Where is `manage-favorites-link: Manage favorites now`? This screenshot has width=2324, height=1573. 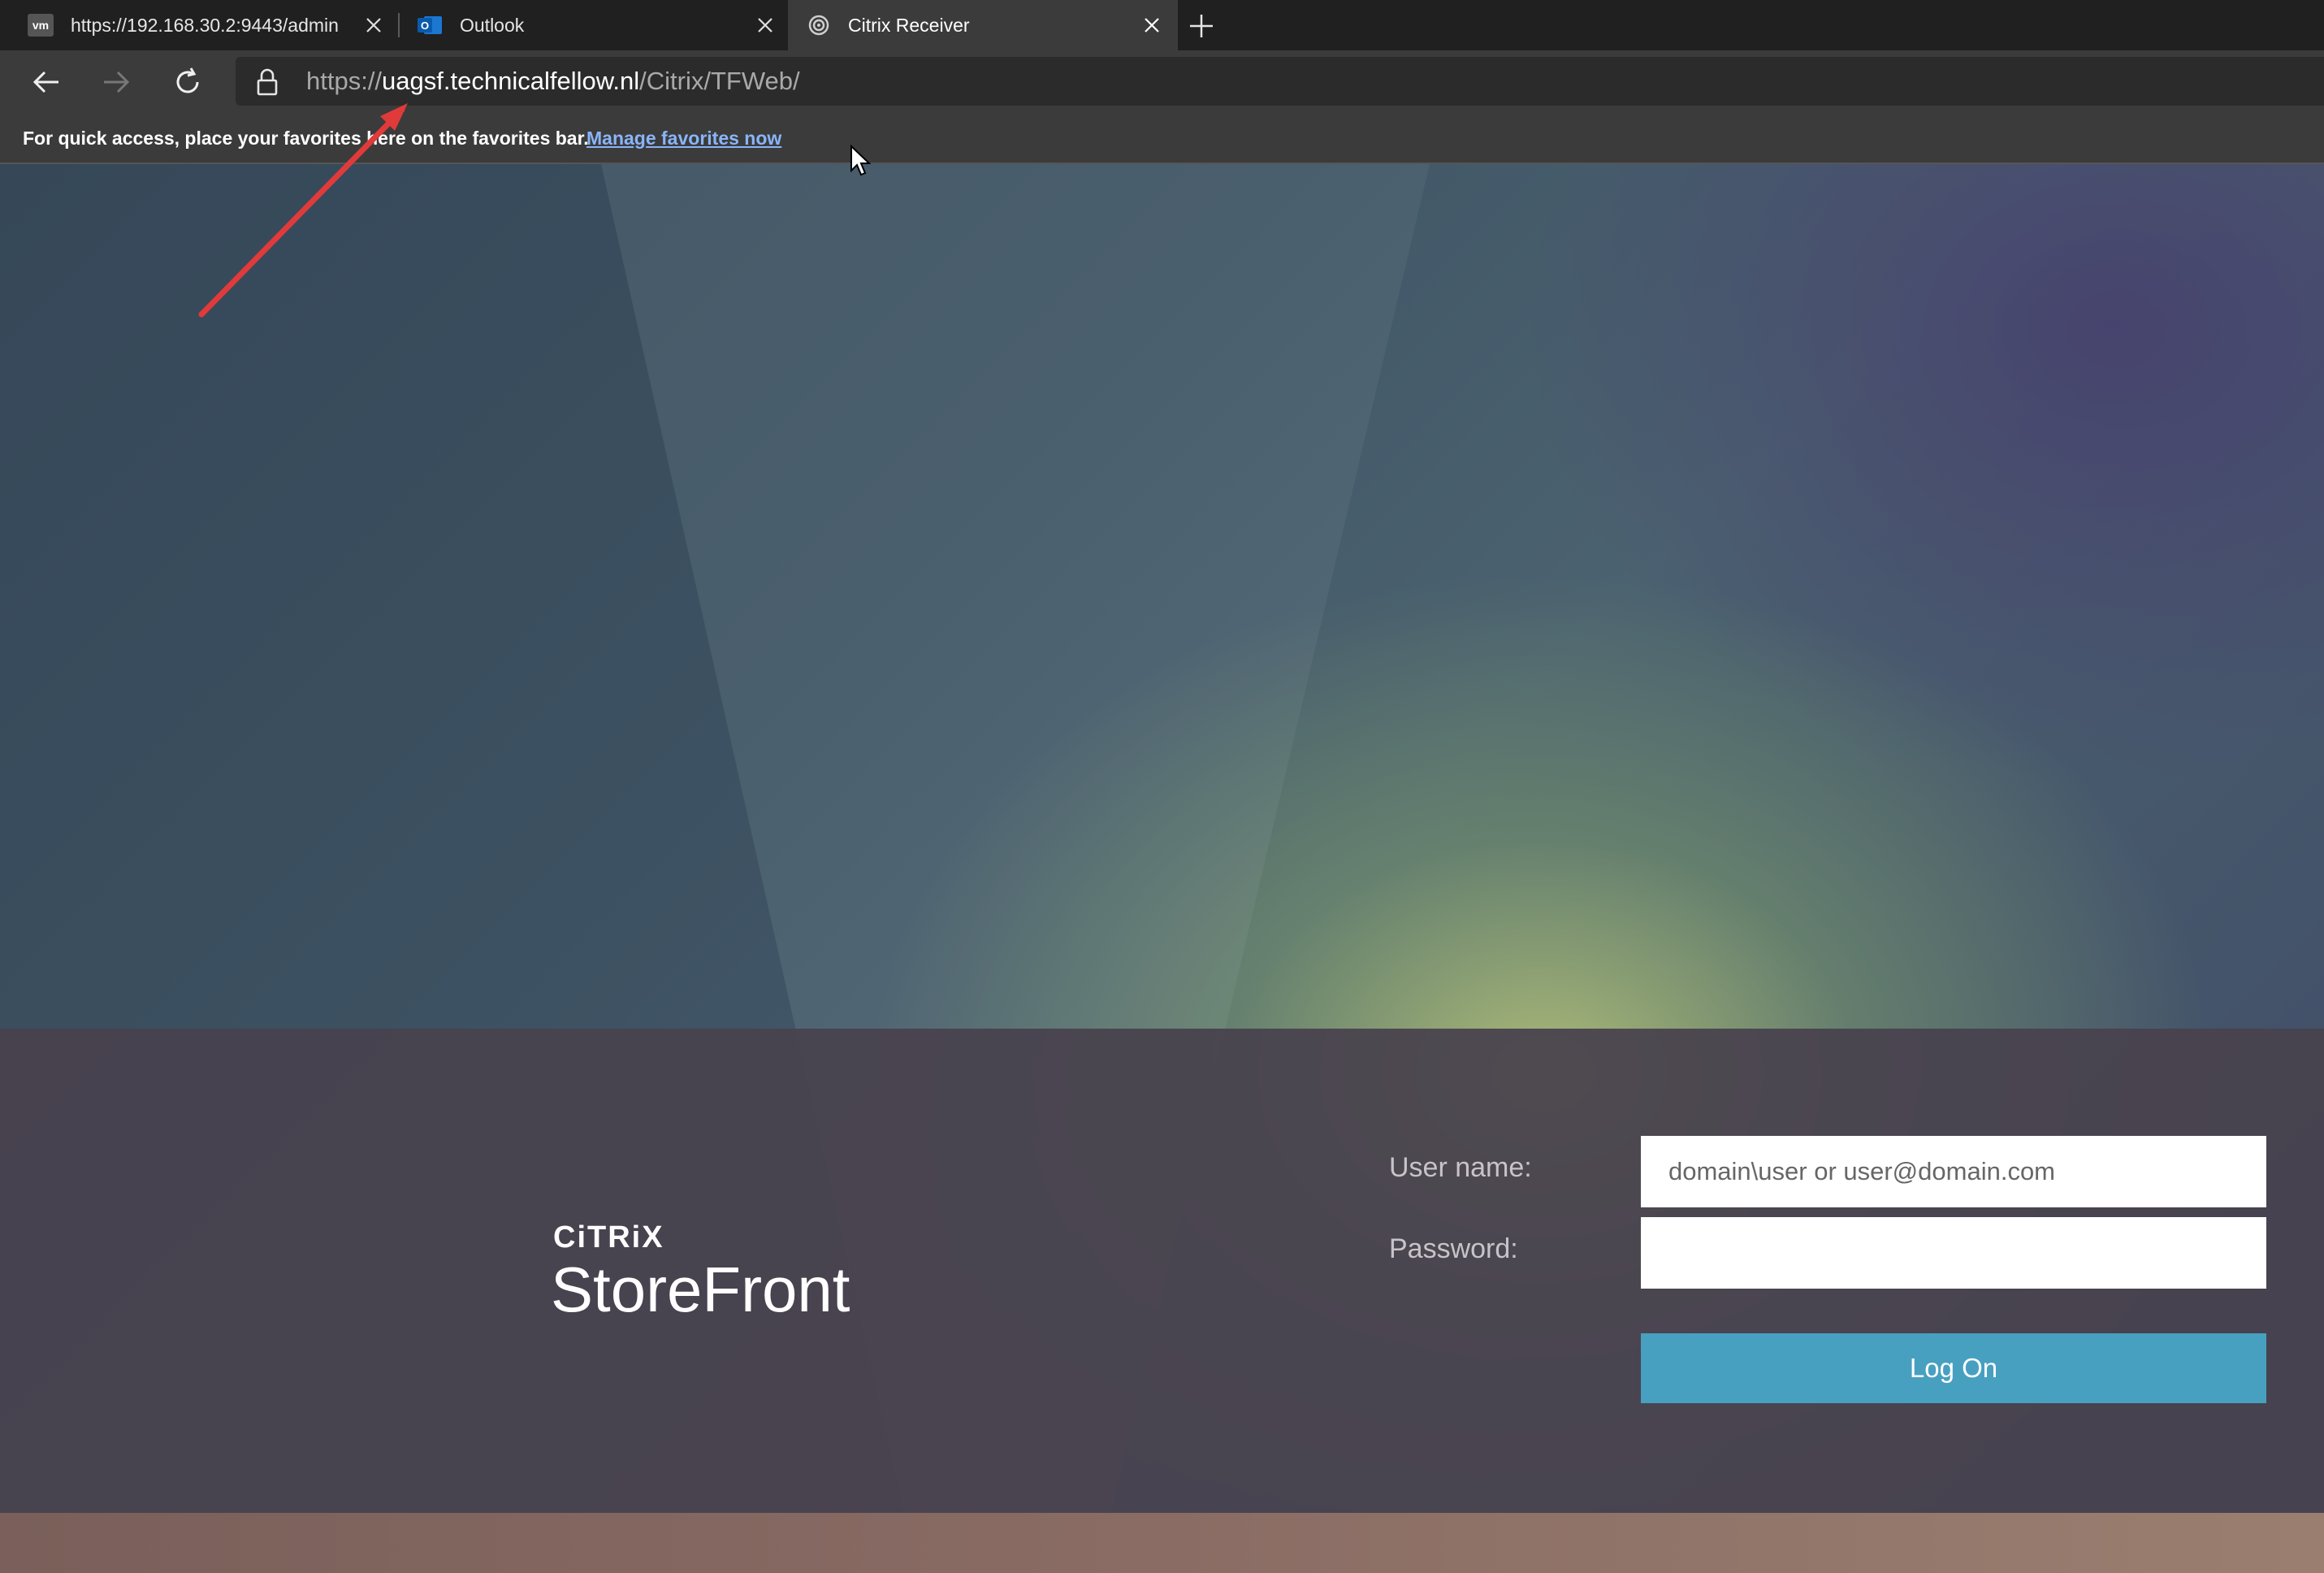 manage-favorites-link: Manage favorites now is located at coordinates (683, 138).